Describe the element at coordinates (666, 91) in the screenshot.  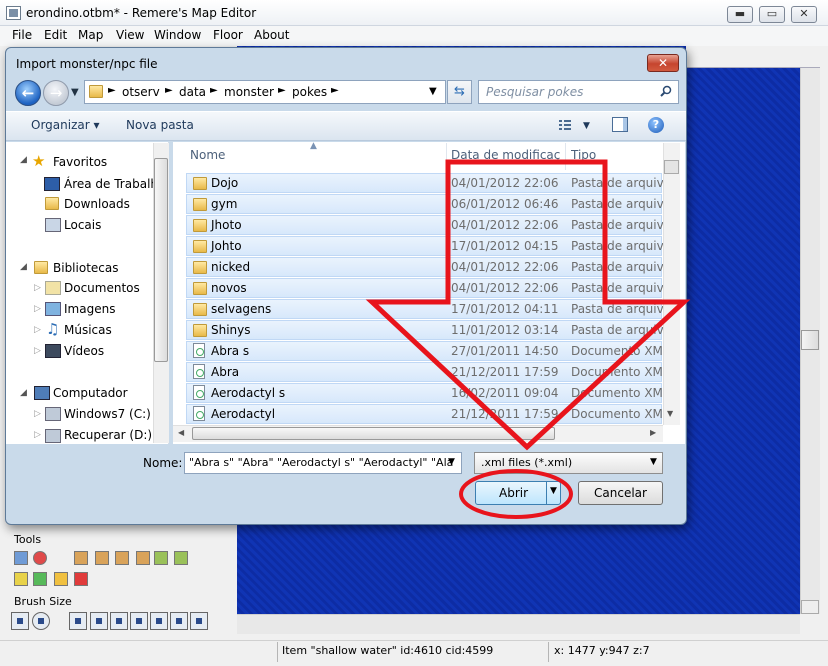
I see `search-icon` at that location.